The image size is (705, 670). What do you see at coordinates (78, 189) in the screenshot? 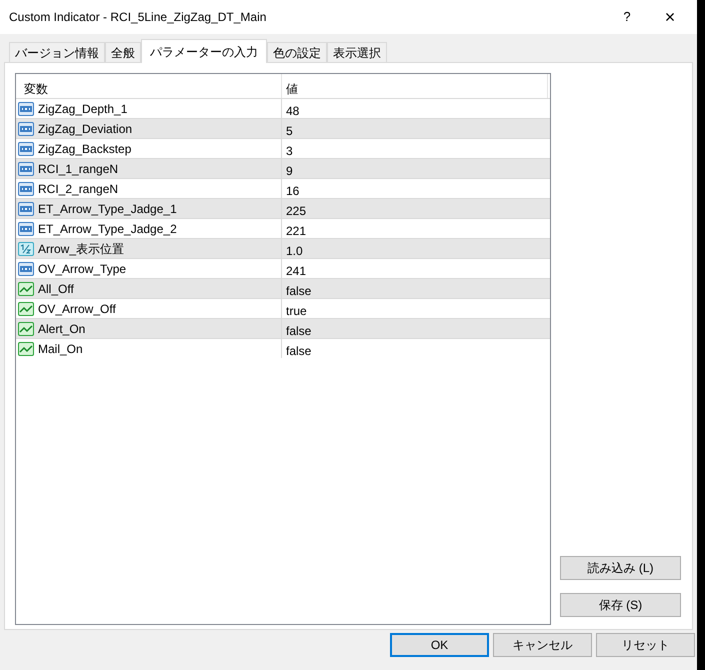
I see `parameter-name: RCI_2_rangeN` at bounding box center [78, 189].